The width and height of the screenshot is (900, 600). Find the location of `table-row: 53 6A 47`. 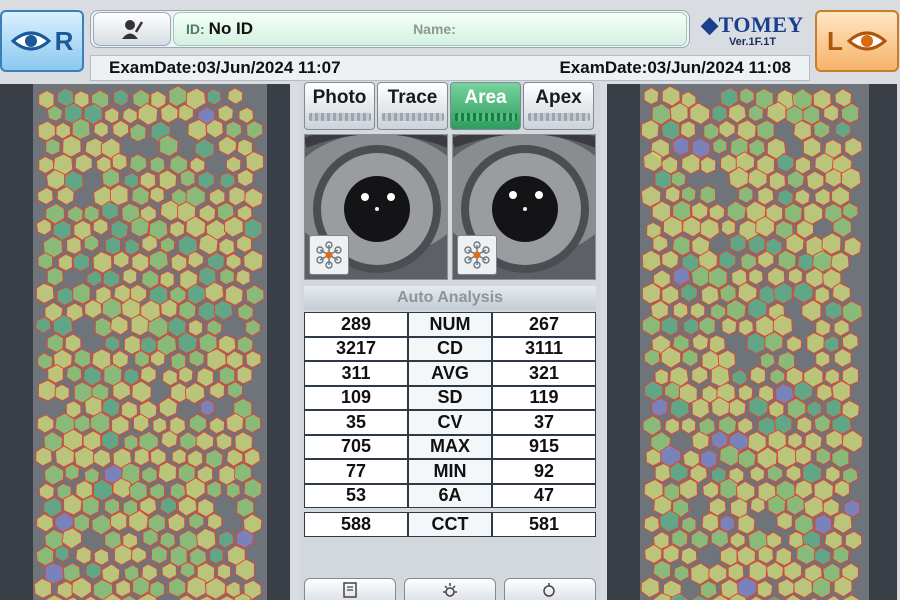

table-row: 53 6A 47 is located at coordinates (450, 495).